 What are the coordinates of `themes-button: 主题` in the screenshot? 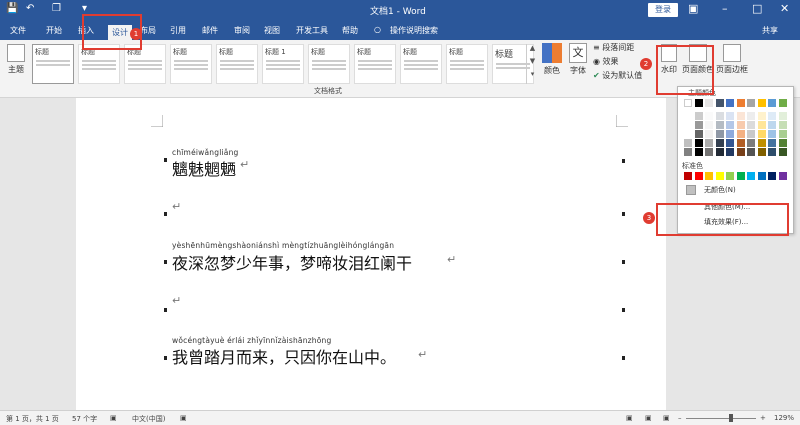 It's located at (16, 59).